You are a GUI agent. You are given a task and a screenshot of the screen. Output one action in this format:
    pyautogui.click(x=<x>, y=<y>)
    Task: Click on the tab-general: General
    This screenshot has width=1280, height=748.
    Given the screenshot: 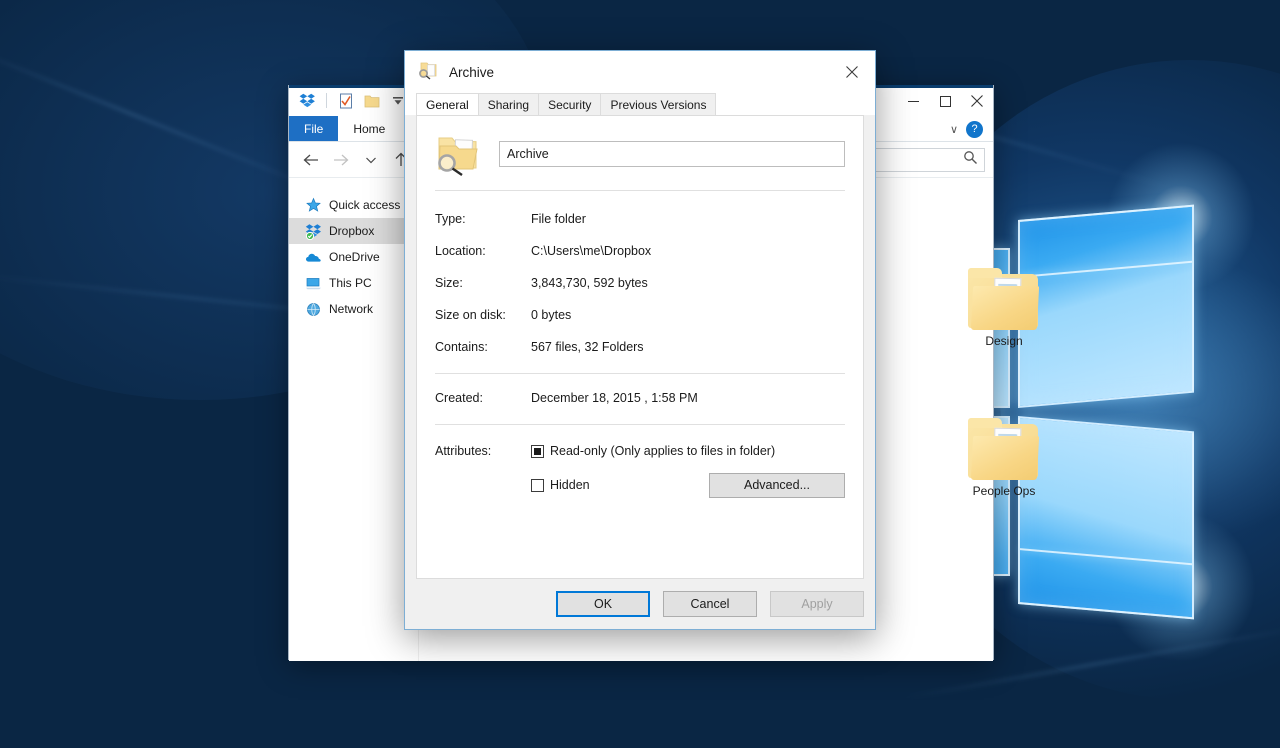 What is the action you would take?
    pyautogui.click(x=447, y=104)
    